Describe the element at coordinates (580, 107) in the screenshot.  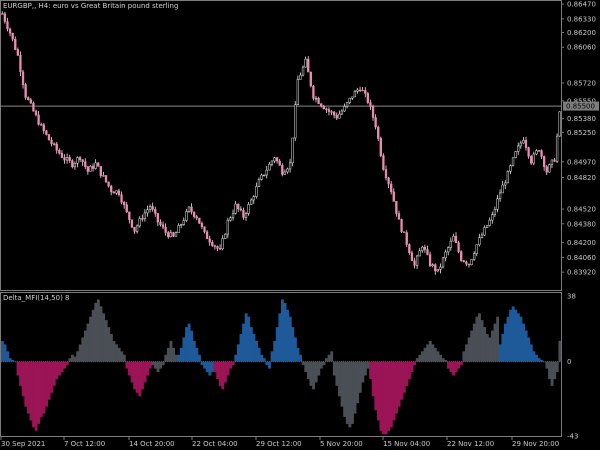
I see `current-price-label: 0.85500` at that location.